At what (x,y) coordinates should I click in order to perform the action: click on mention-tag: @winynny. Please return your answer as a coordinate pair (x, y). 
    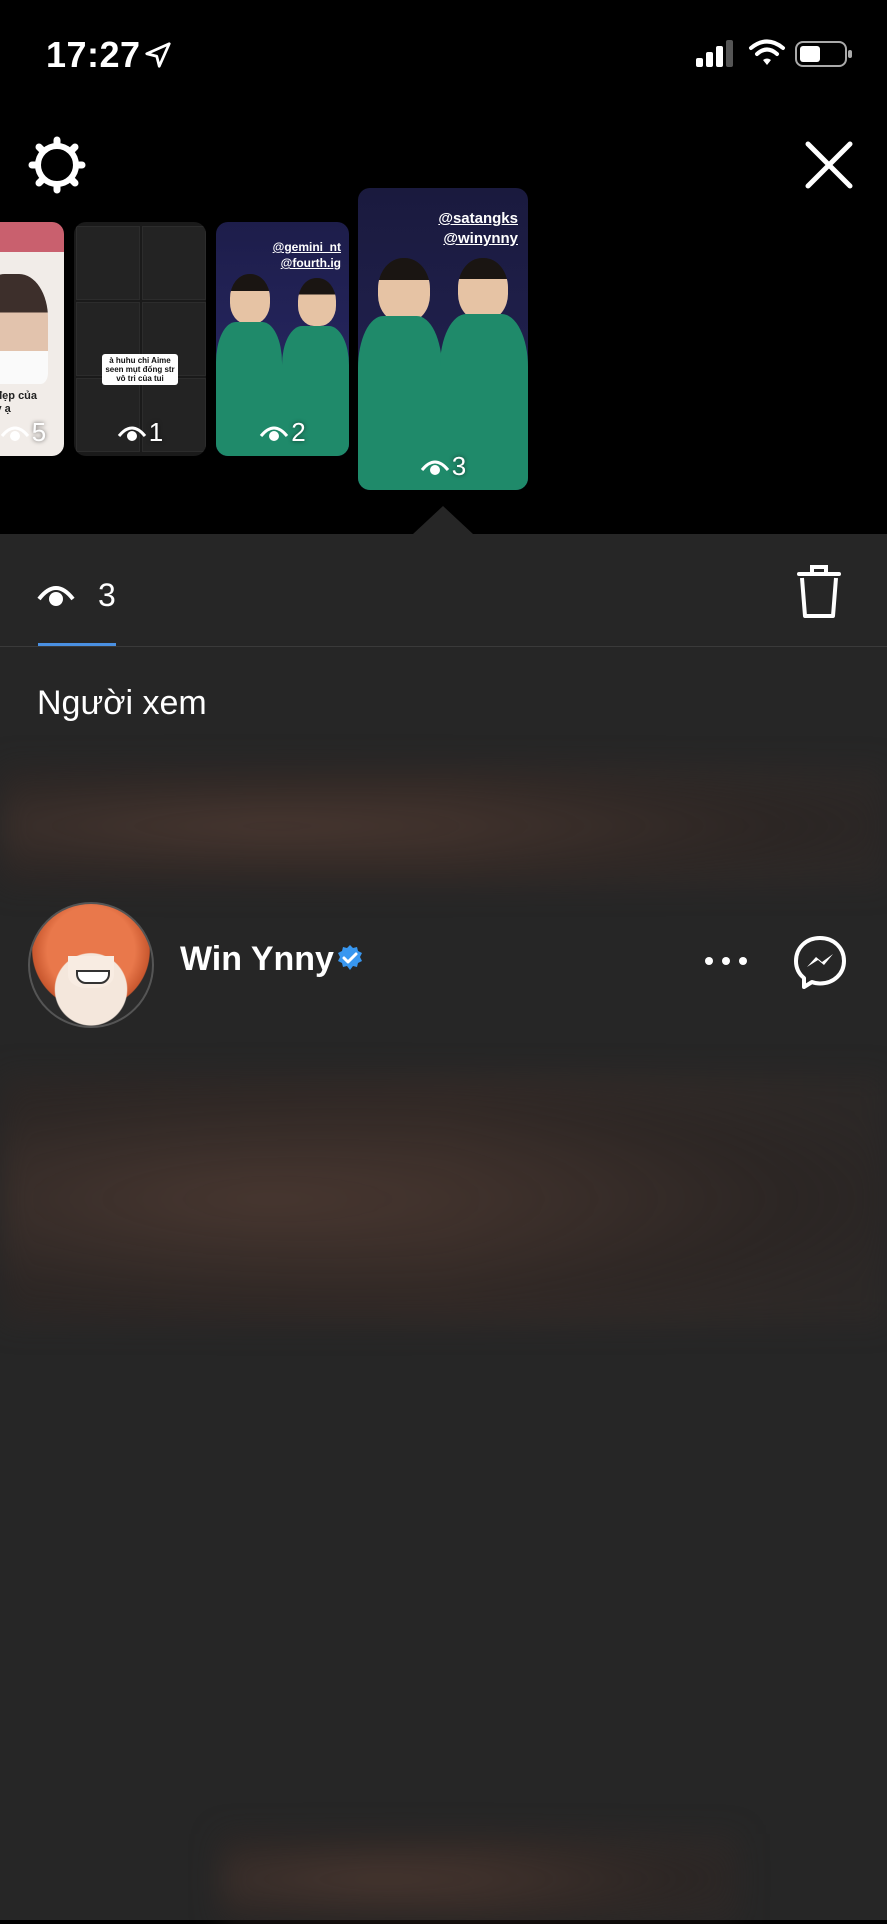
    Looking at the image, I should click on (480, 238).